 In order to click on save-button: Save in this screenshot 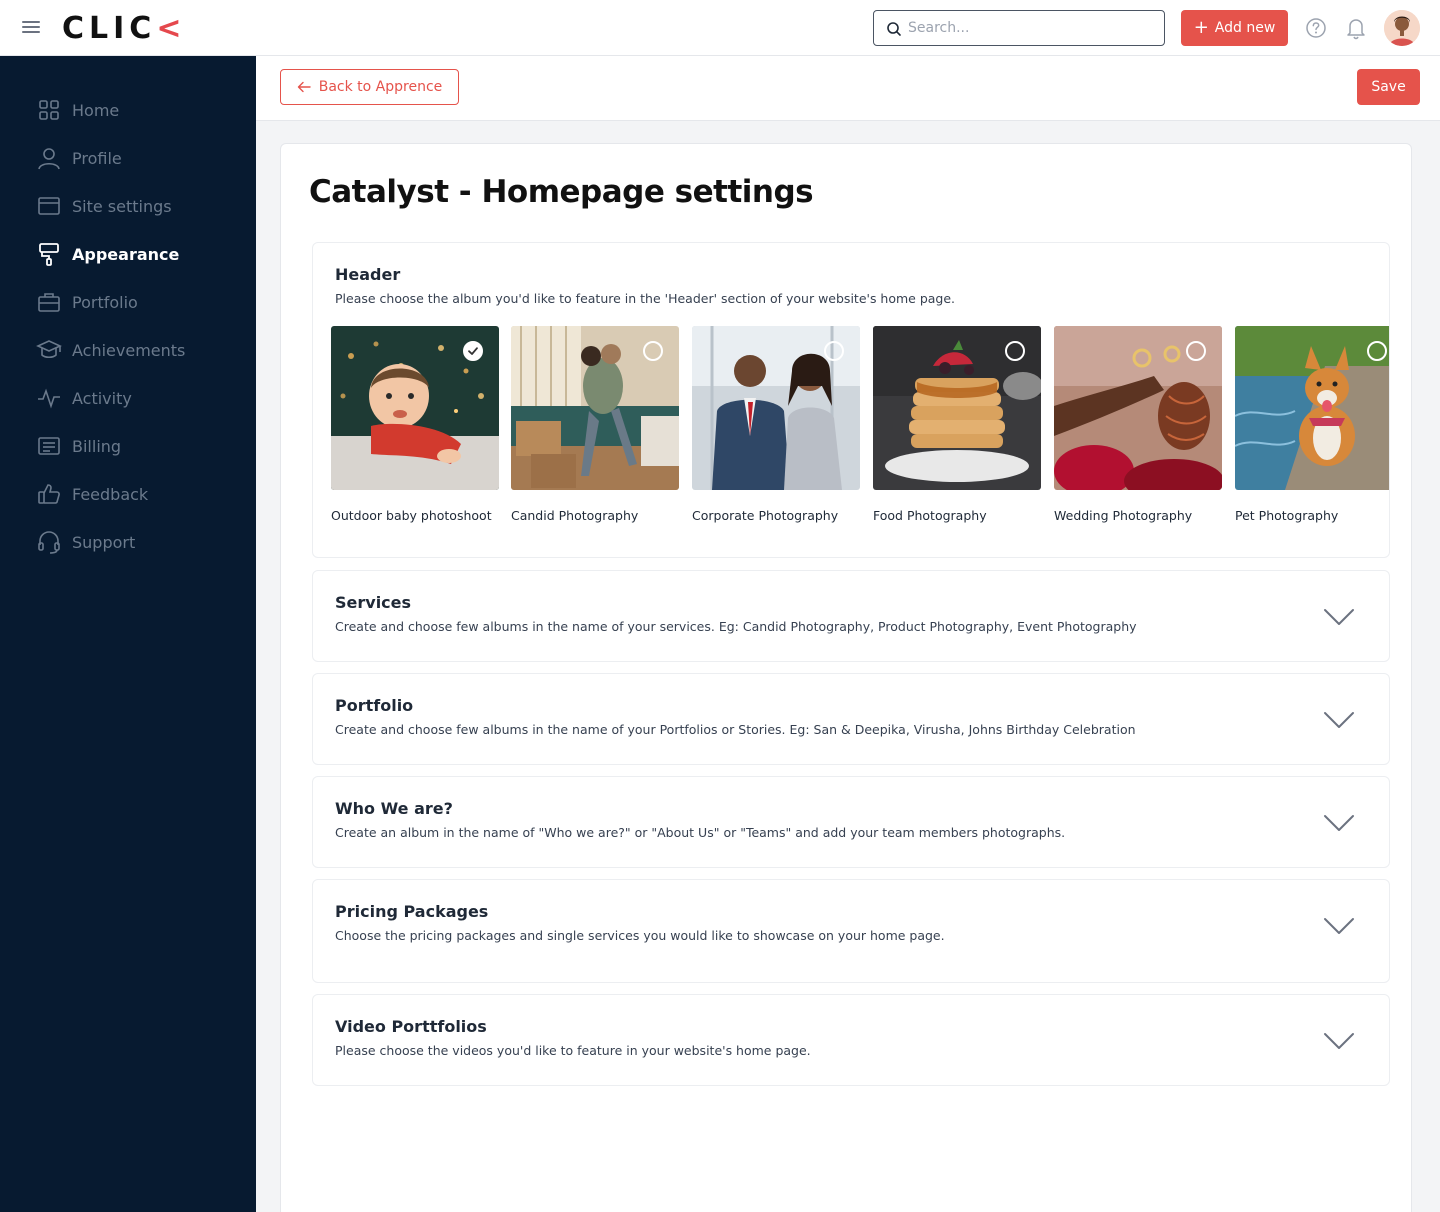, I will do `click(1388, 87)`.